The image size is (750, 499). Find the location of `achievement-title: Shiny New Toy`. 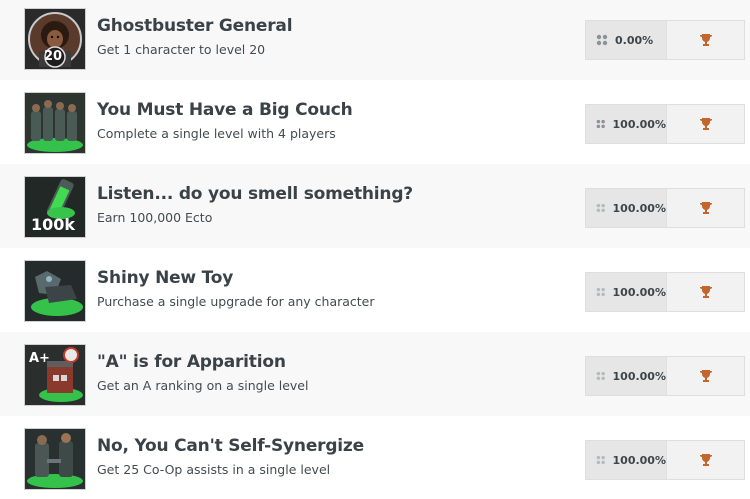

achievement-title: Shiny New Toy is located at coordinates (165, 278).